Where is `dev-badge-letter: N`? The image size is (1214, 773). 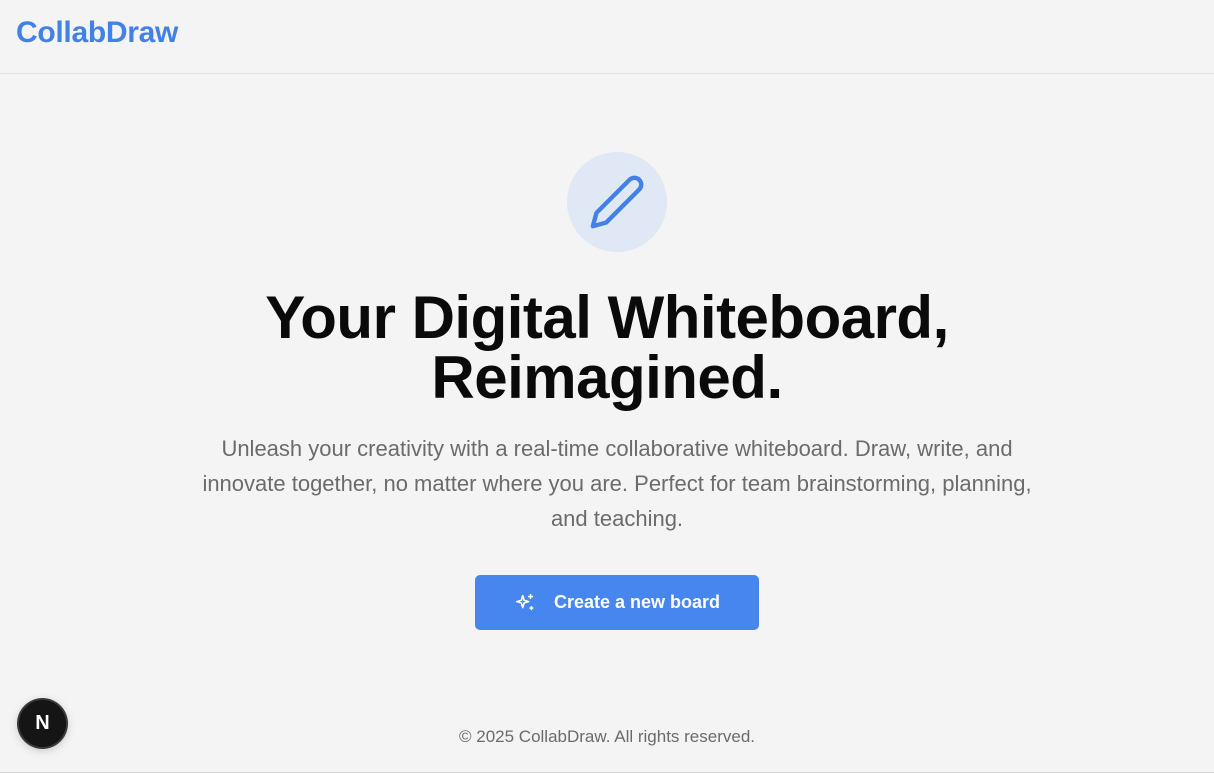 dev-badge-letter: N is located at coordinates (42, 723).